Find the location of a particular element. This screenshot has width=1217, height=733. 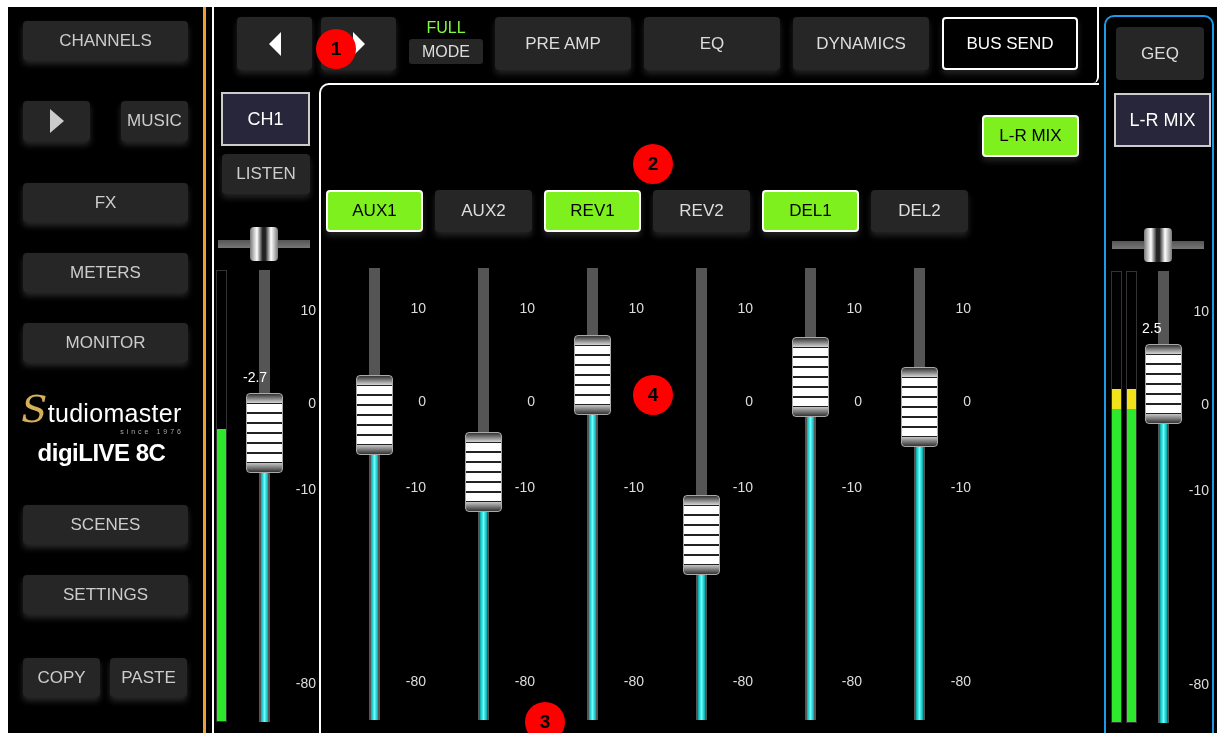

menu-button: COPY is located at coordinates (61, 677).